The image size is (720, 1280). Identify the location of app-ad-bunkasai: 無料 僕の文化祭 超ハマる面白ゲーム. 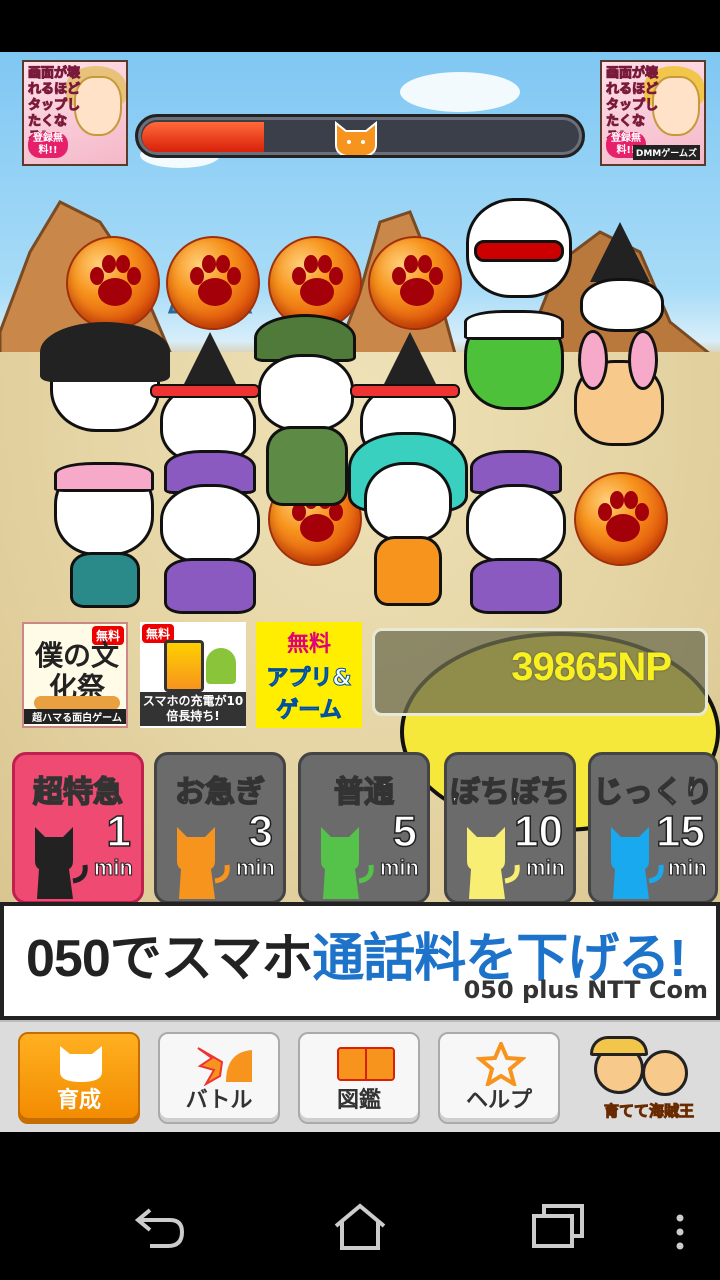
(75, 675).